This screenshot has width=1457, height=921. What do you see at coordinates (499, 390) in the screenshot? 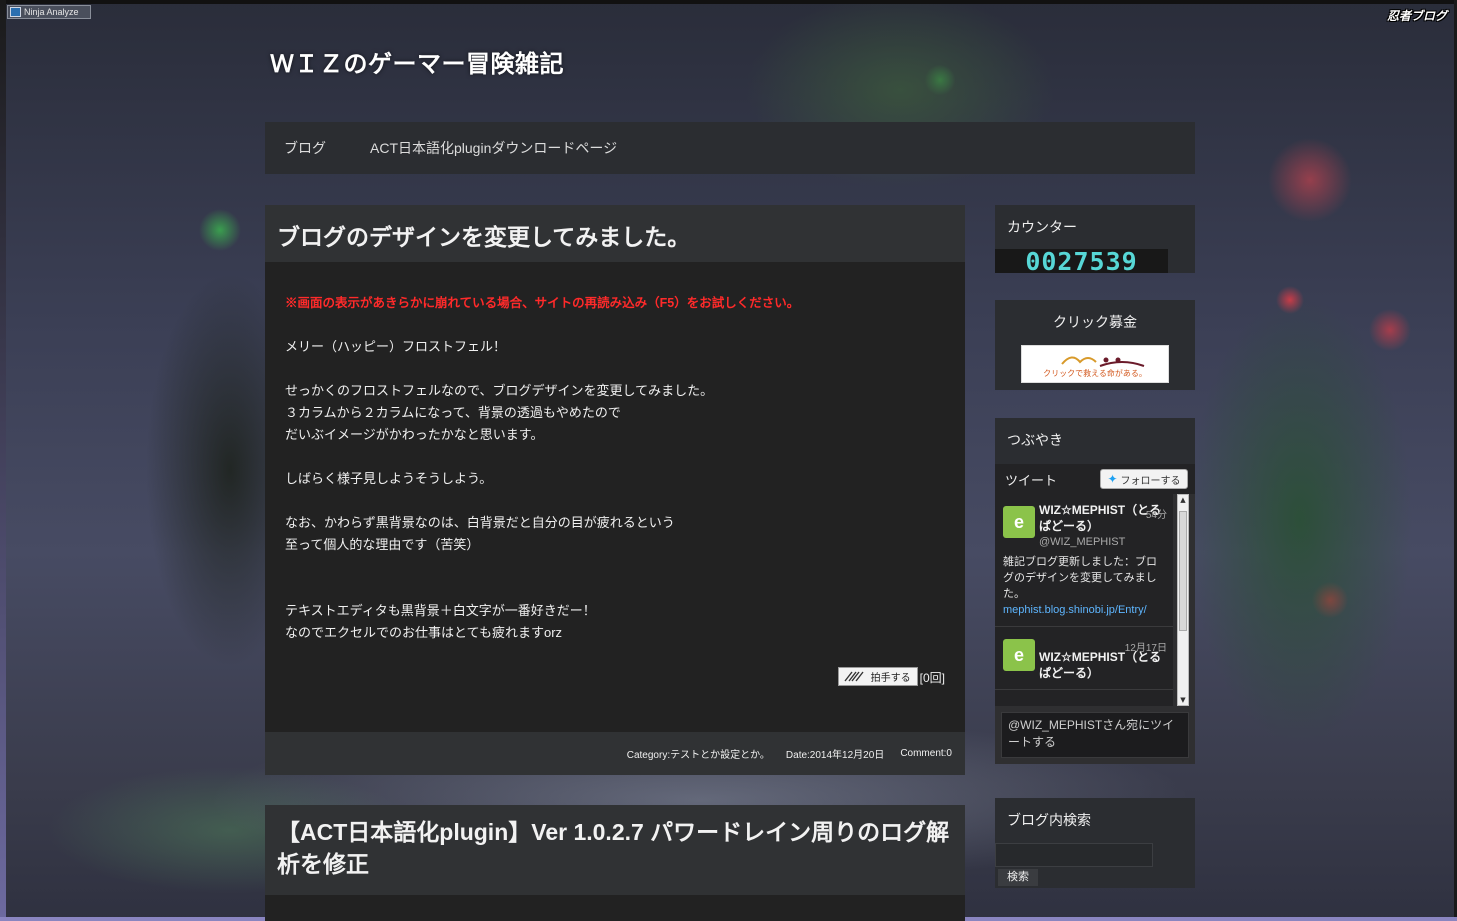
I see `post-line: せっかくのフロストフェルなので、ブログデザインを変更してみました。` at bounding box center [499, 390].